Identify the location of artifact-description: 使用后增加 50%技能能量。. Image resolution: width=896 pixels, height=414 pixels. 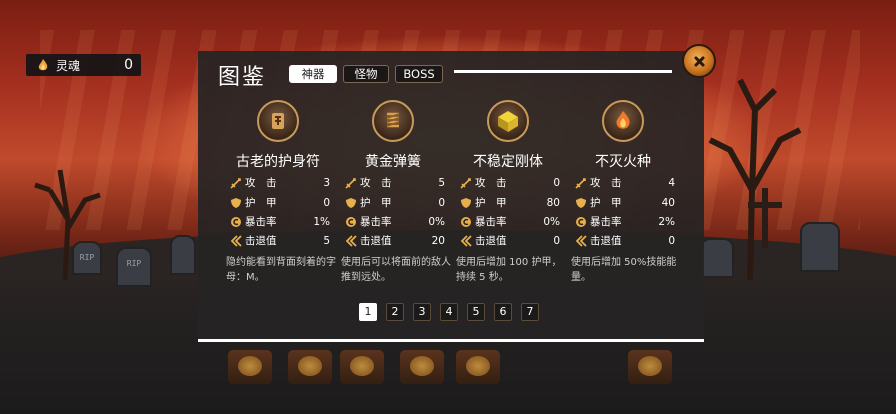
(624, 270).